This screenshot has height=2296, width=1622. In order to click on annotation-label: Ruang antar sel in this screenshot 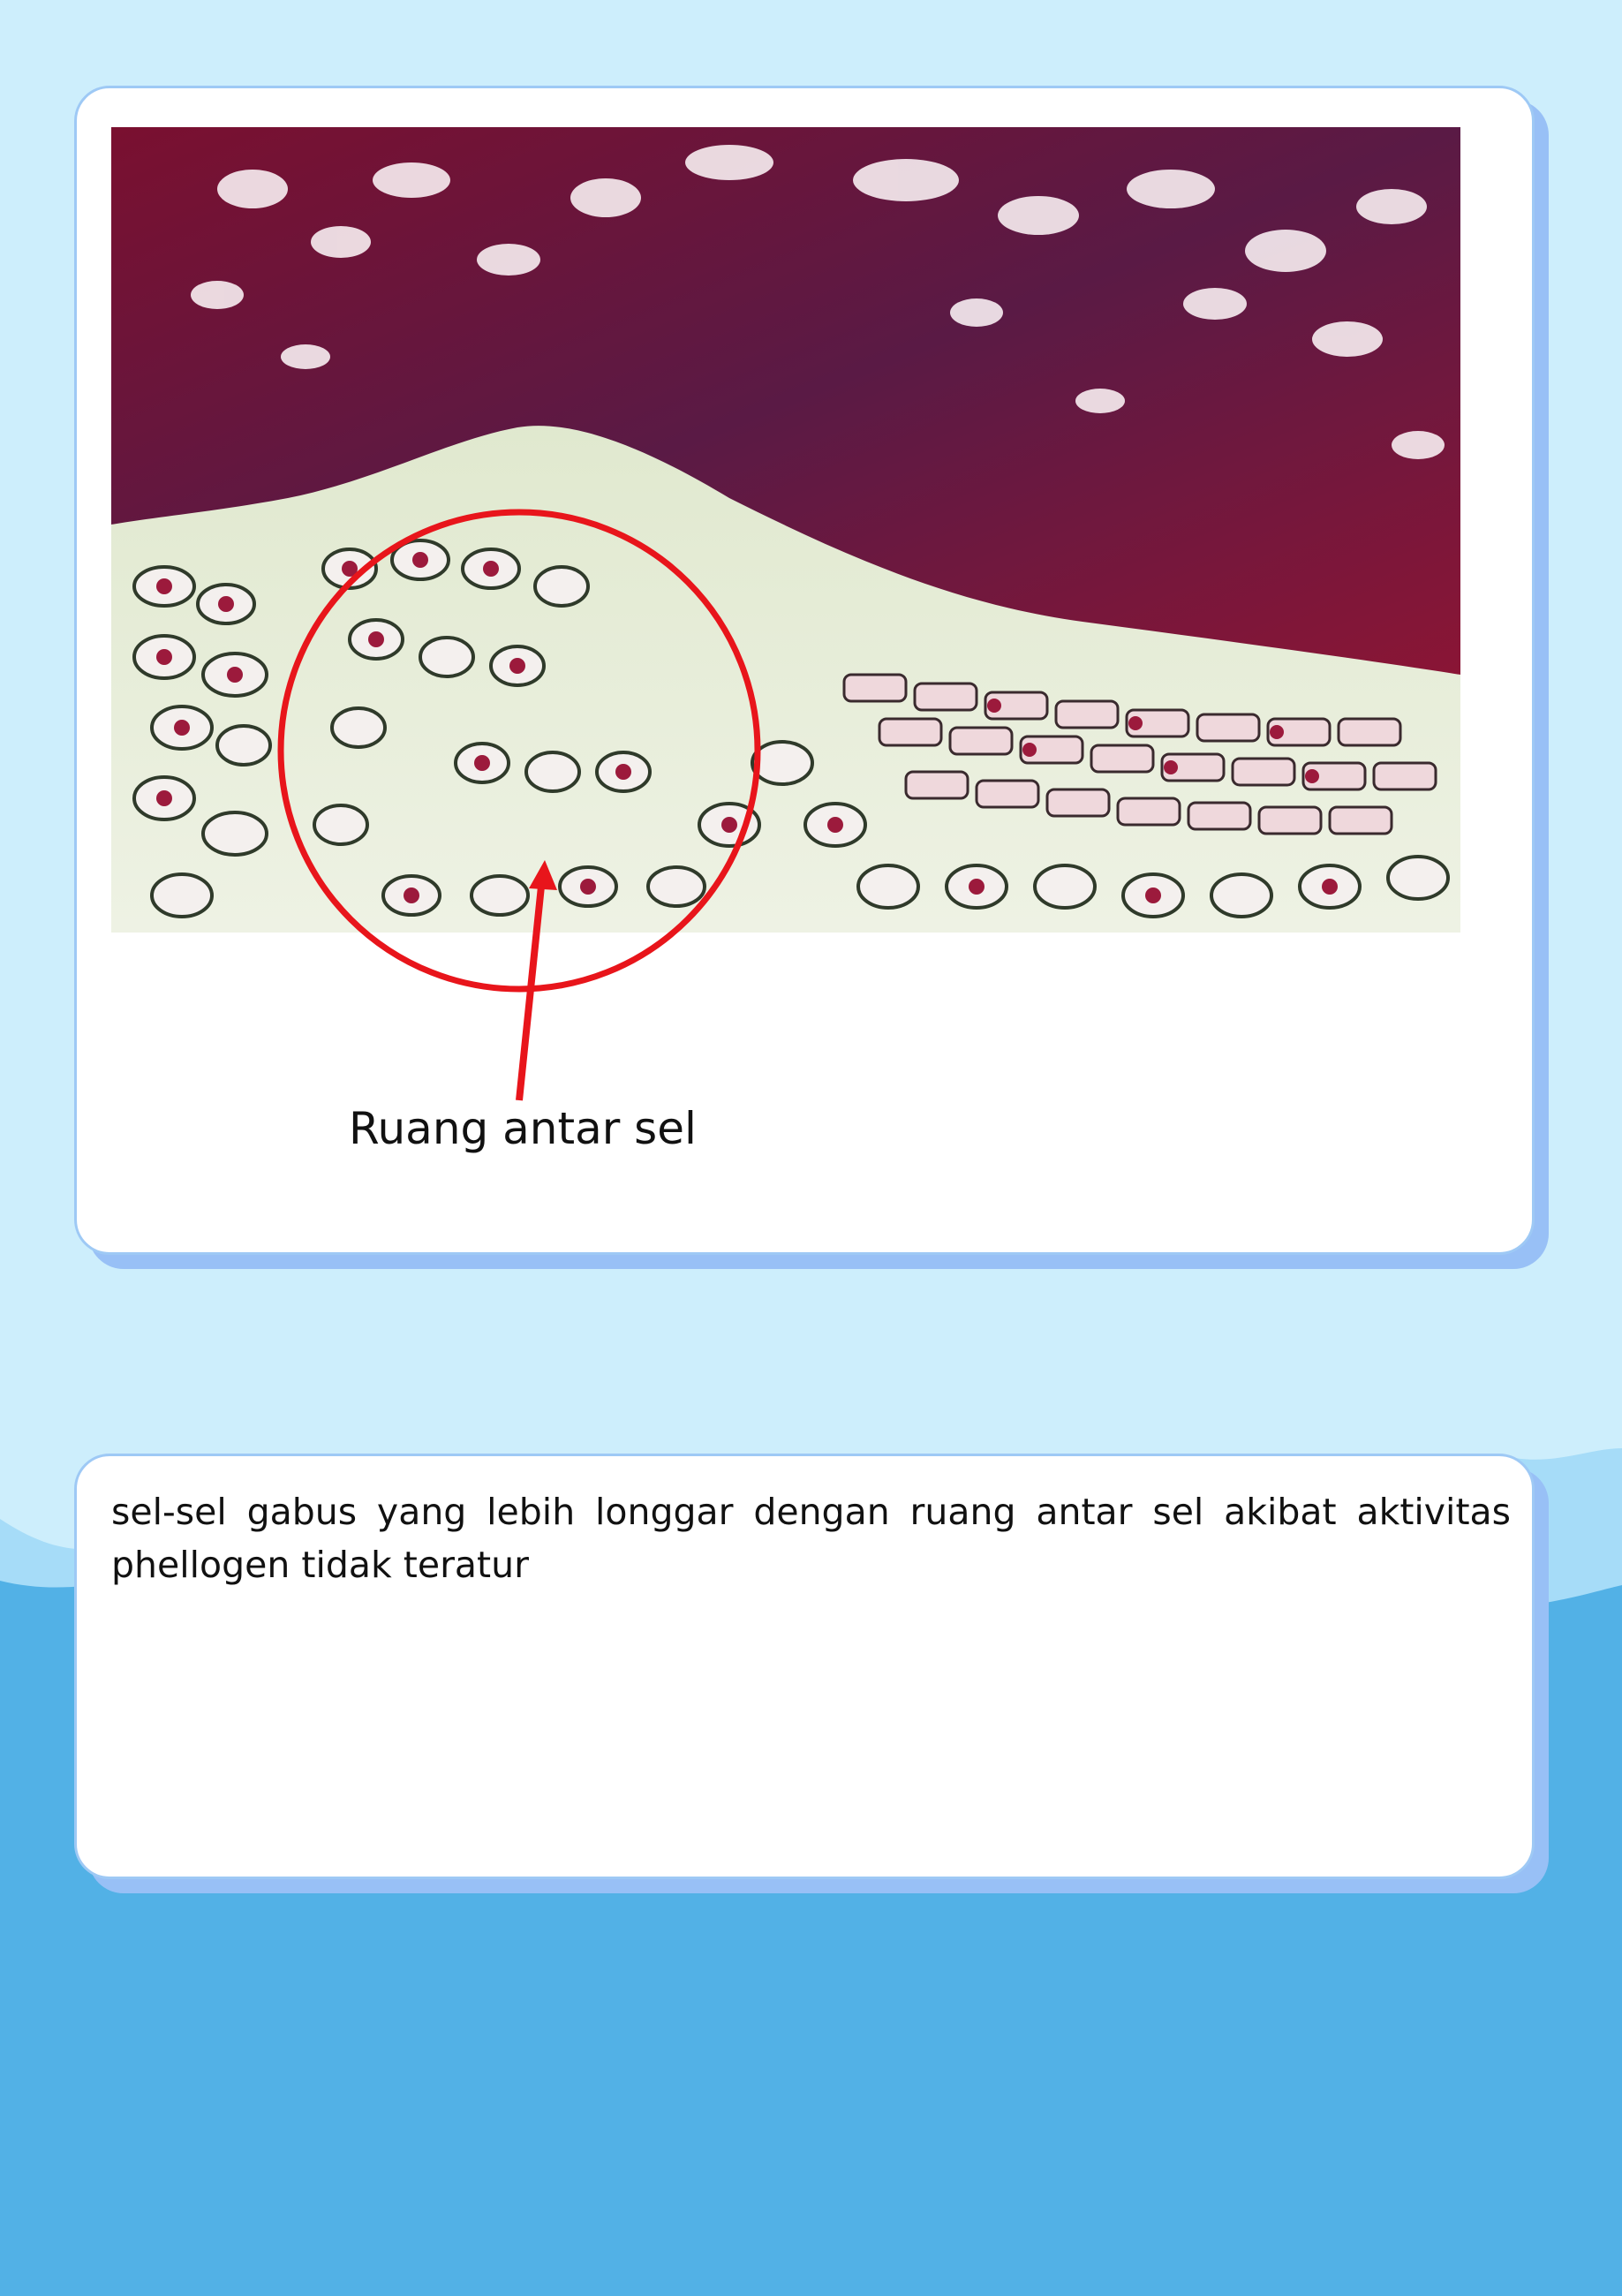, I will do `click(523, 1128)`.